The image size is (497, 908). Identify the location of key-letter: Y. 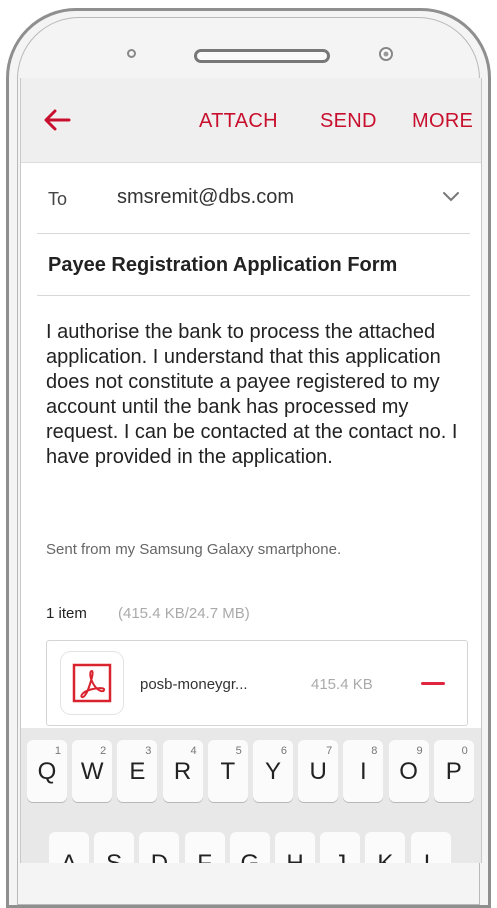
(272, 771).